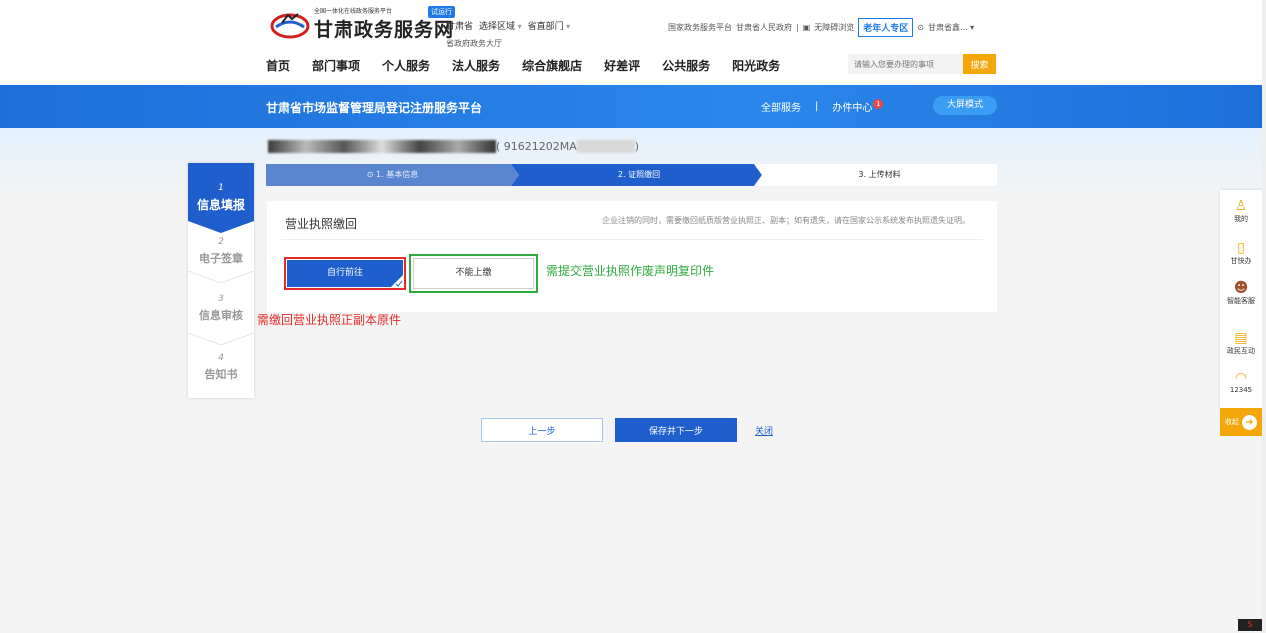 Image resolution: width=1266 pixels, height=633 pixels. What do you see at coordinates (221, 308) in the screenshot?
I see `stepper-item-review: 3 信息审核` at bounding box center [221, 308].